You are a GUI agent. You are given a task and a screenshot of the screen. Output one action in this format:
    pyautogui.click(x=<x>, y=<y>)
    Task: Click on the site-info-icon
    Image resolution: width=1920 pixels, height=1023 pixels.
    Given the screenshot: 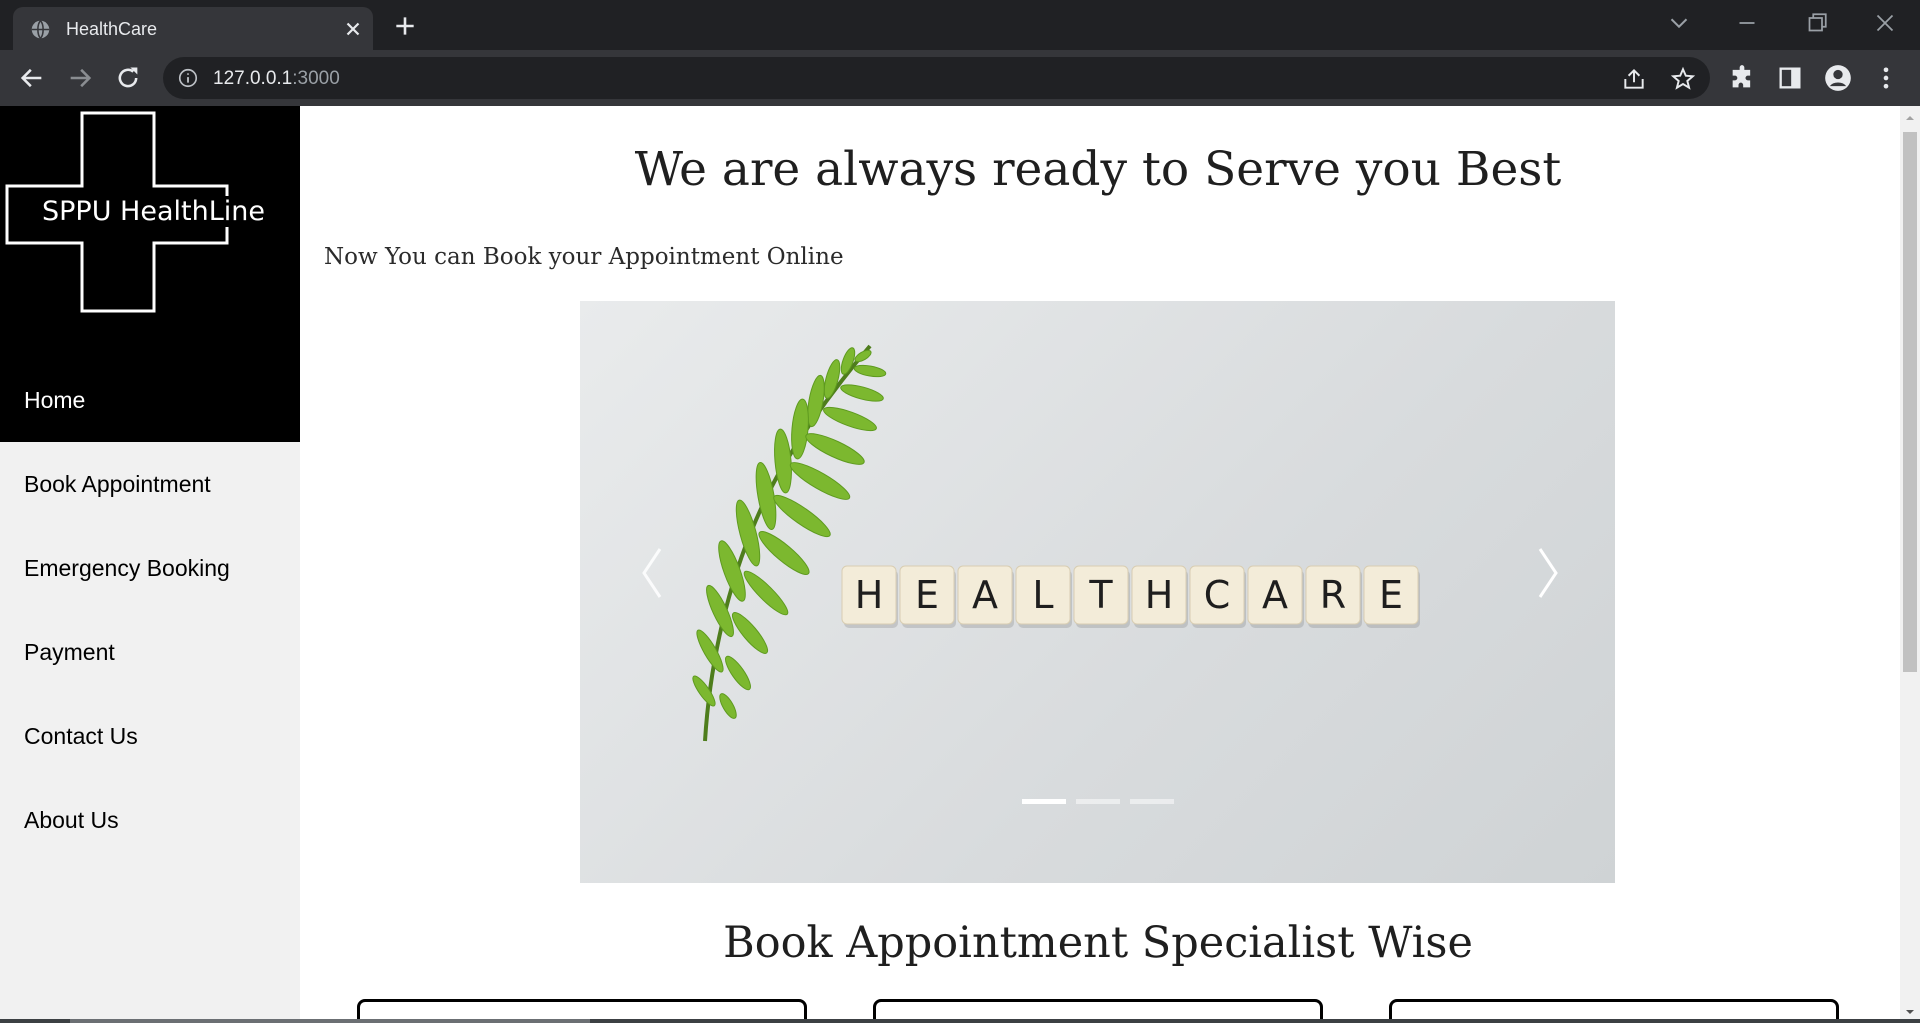 What is the action you would take?
    pyautogui.click(x=188, y=78)
    